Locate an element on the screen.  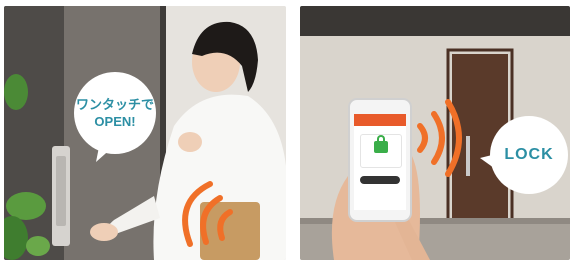
phone-screen is located at coordinates (380, 162).